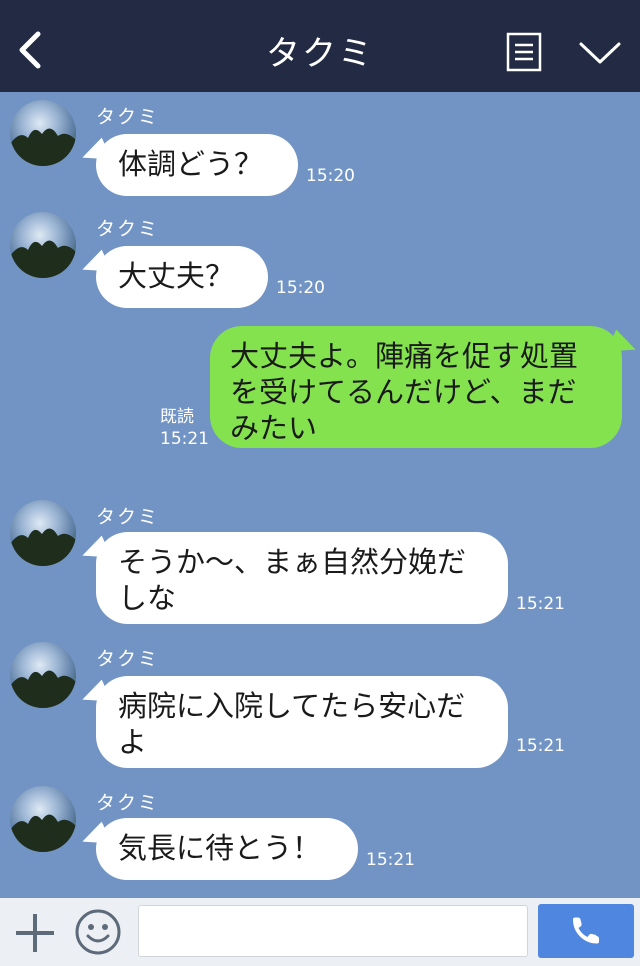 This screenshot has width=640, height=966. What do you see at coordinates (403, 392) in the screenshot?
I see `message-line: を受けてるんだけど、まだ` at bounding box center [403, 392].